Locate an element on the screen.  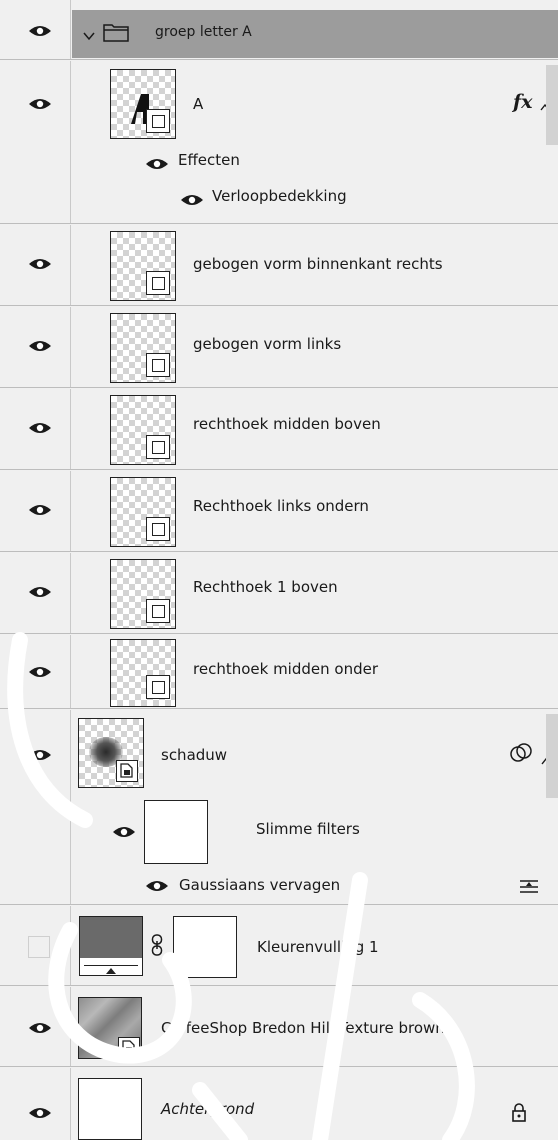
fill-color-sample is located at coordinates (111, 937).